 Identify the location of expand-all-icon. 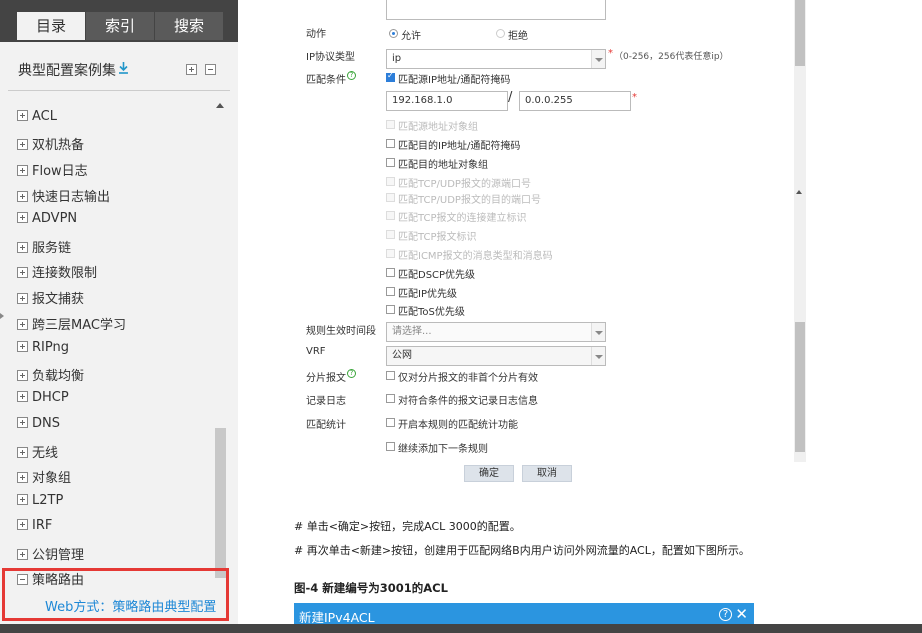
(191, 69).